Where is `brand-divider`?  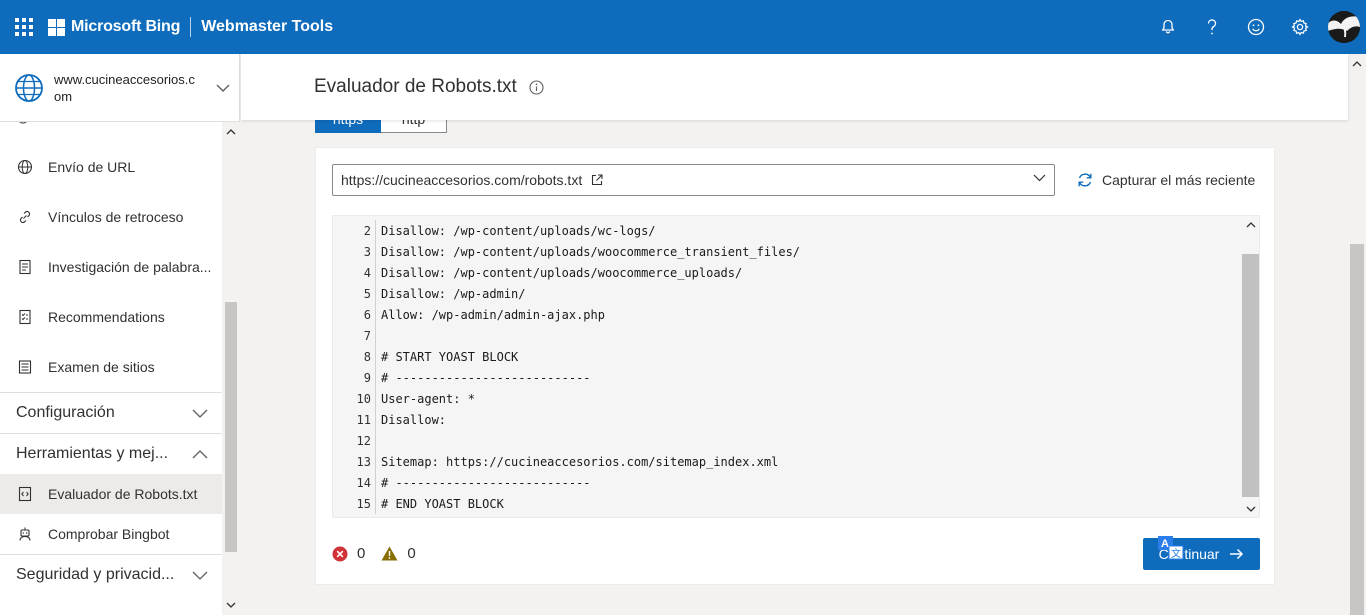
brand-divider is located at coordinates (191, 27).